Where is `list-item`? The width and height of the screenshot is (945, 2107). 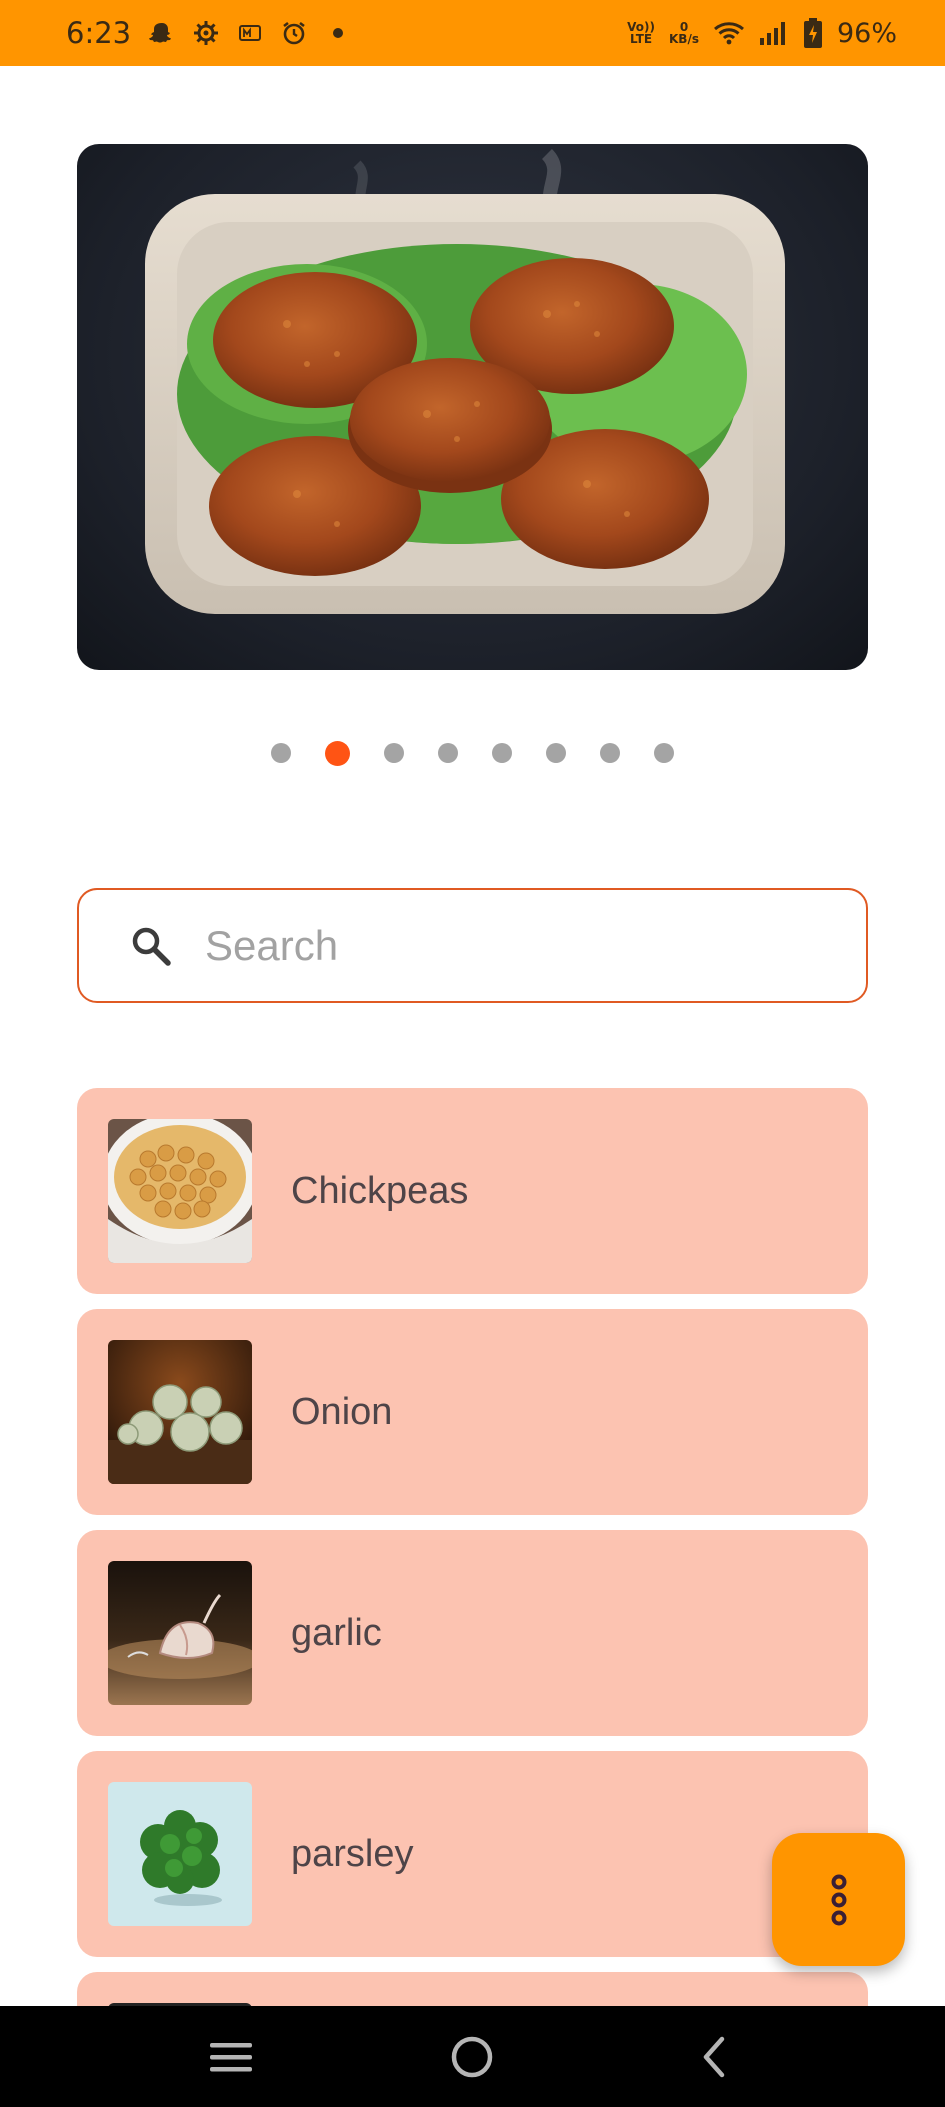 list-item is located at coordinates (472, 1989).